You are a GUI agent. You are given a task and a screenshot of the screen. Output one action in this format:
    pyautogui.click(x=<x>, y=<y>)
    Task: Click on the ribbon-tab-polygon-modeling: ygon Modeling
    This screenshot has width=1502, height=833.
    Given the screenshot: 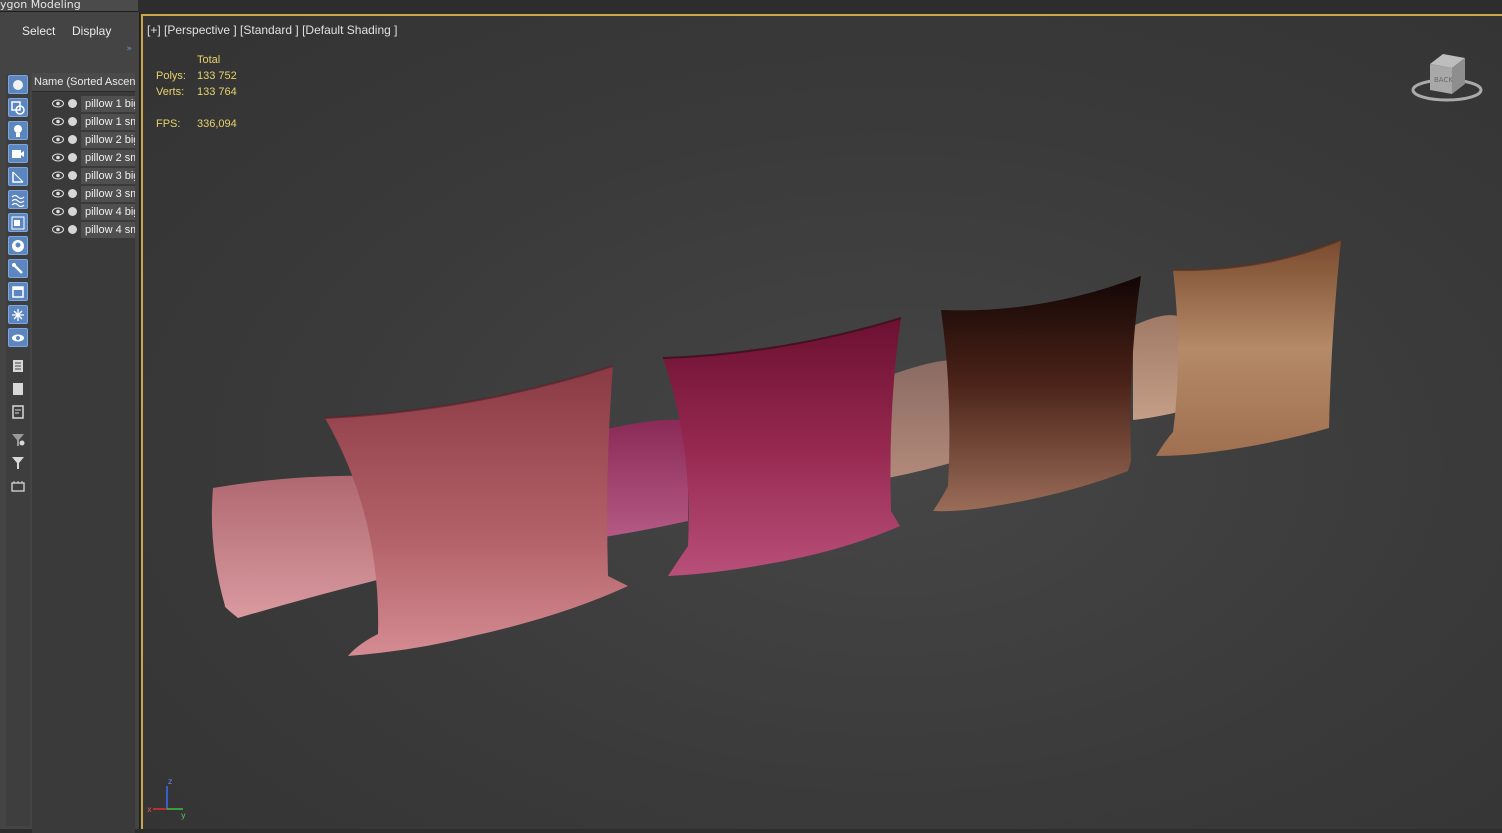 What is the action you would take?
    pyautogui.click(x=69, y=6)
    